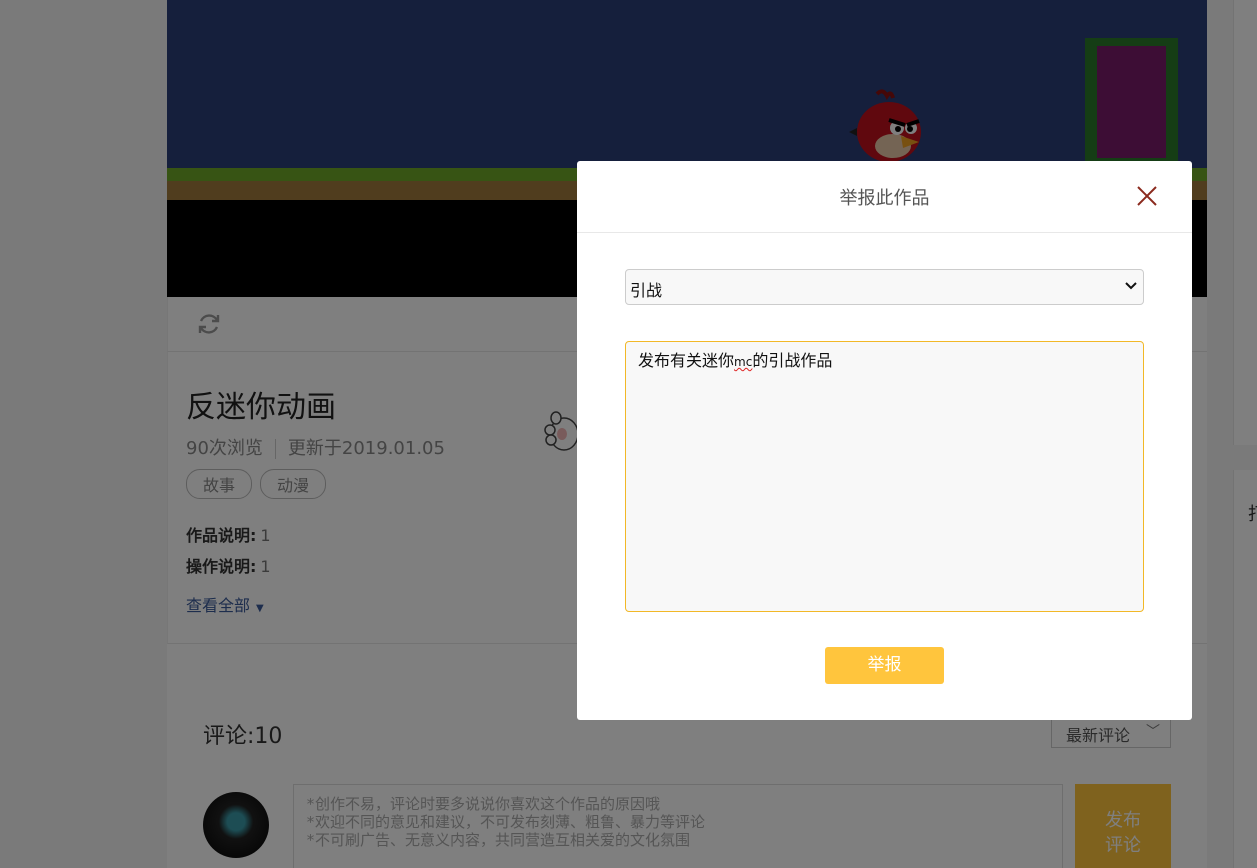 The width and height of the screenshot is (1257, 868). I want to click on chevron-down-icon, so click(1131, 286).